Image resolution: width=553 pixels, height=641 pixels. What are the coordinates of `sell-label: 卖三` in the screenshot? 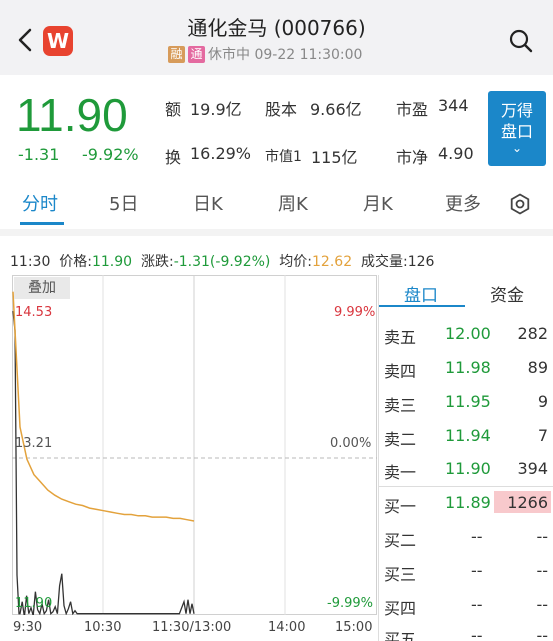 It's located at (400, 405).